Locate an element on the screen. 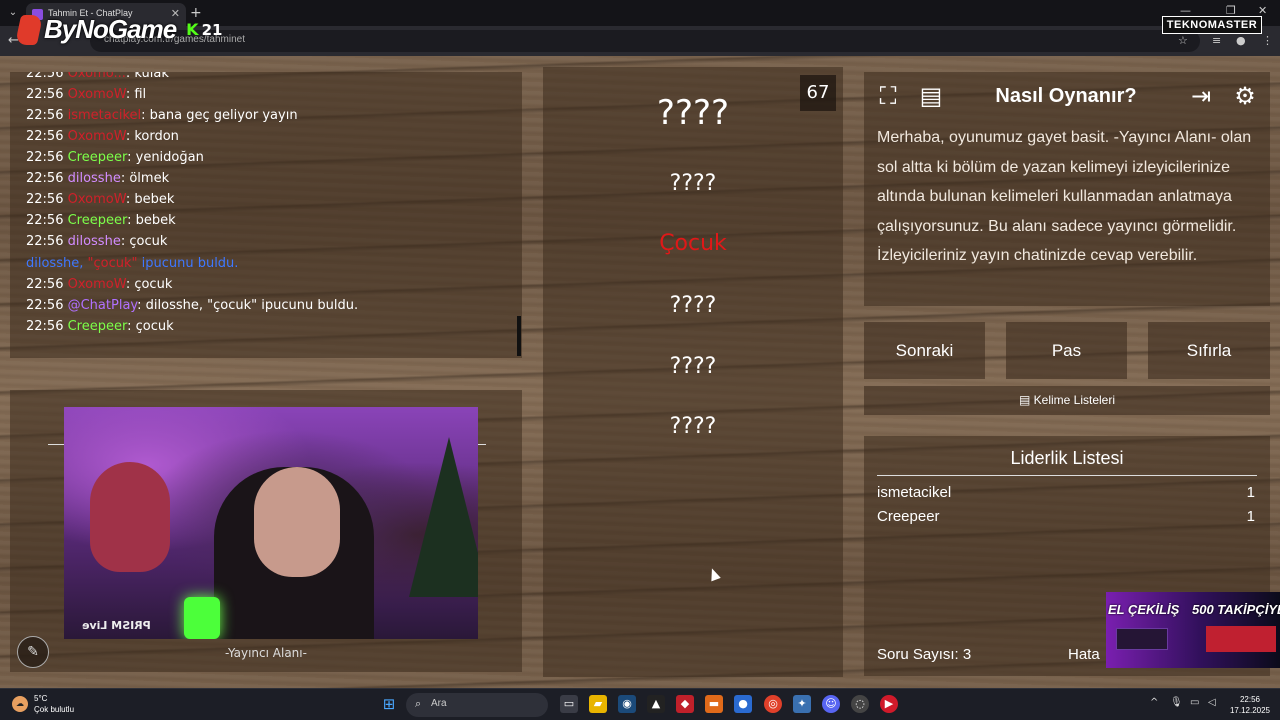 This screenshot has height=720, width=1280. kick-badge: K 21 is located at coordinates (204, 29).